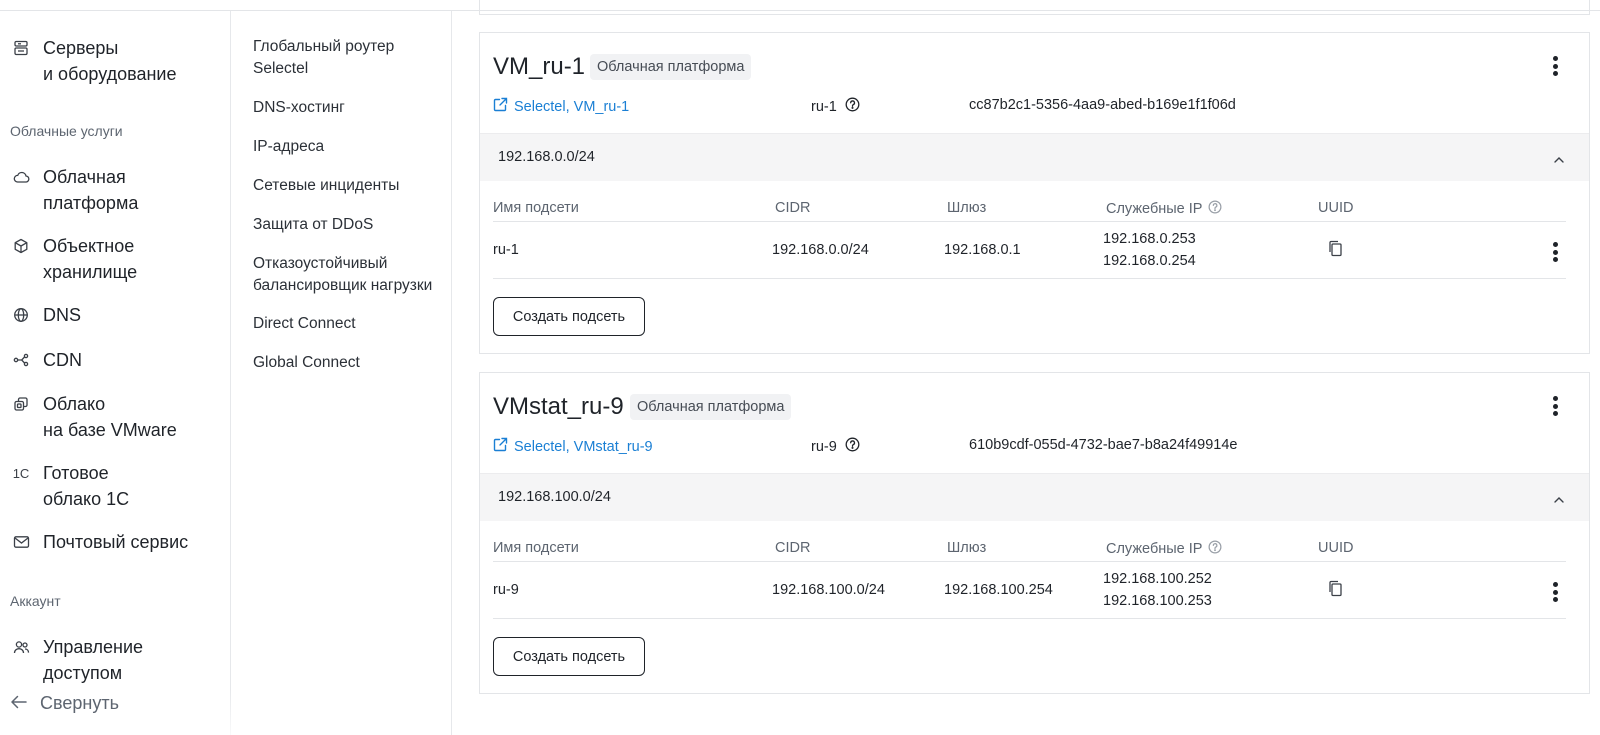  What do you see at coordinates (1157, 579) in the screenshot?
I see `subnet-service-ip-1: 192.168.100.252` at bounding box center [1157, 579].